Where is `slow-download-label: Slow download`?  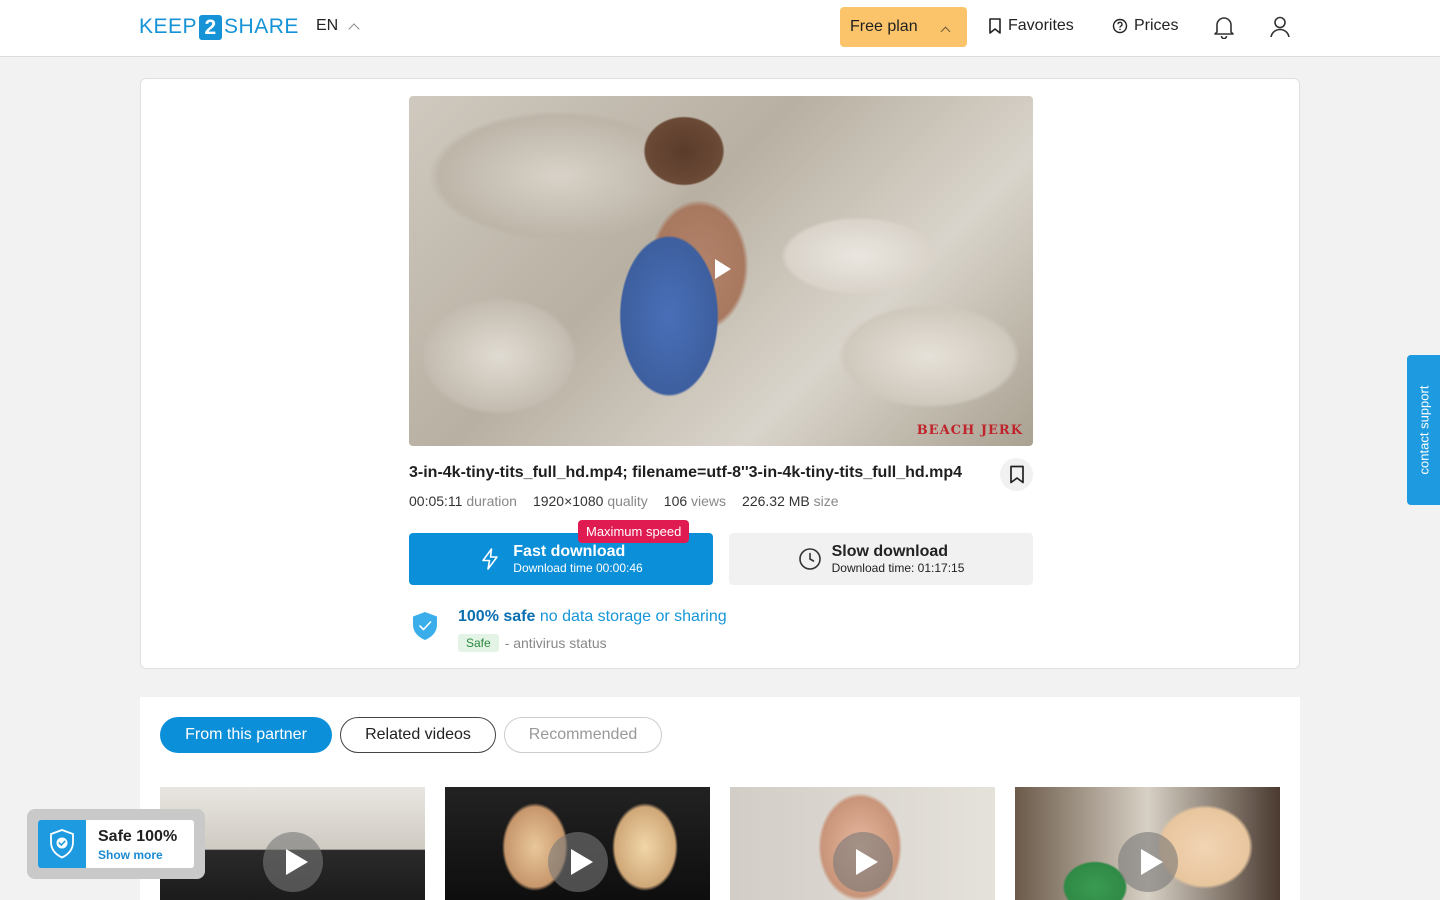
slow-download-label: Slow download is located at coordinates (890, 551).